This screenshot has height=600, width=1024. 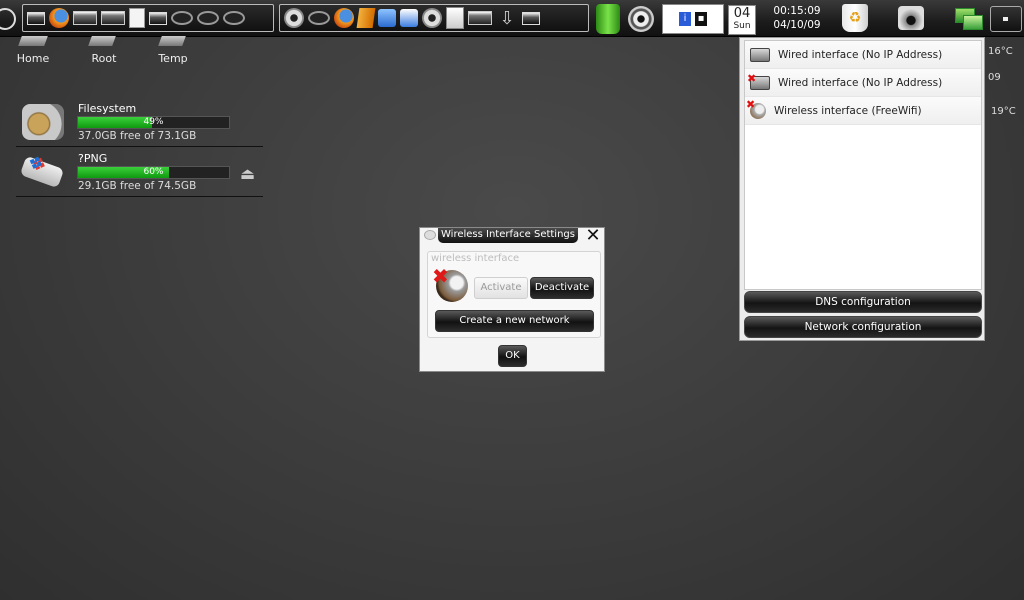 I want to click on wireless-dish-icon: ✖, so click(x=756, y=108).